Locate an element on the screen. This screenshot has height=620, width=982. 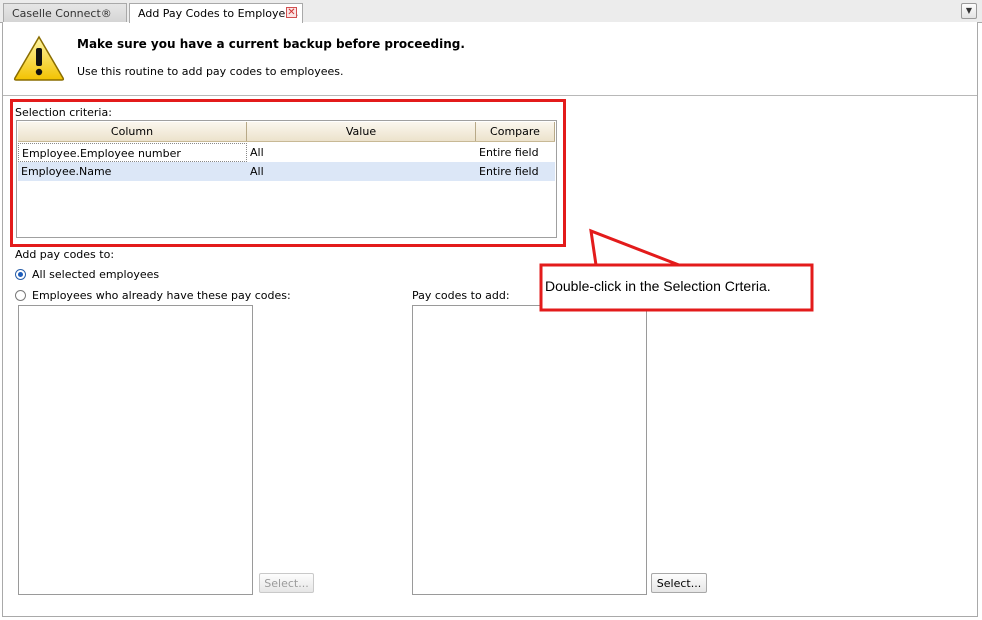
chevron-down-icon: ▼ is located at coordinates (969, 11).